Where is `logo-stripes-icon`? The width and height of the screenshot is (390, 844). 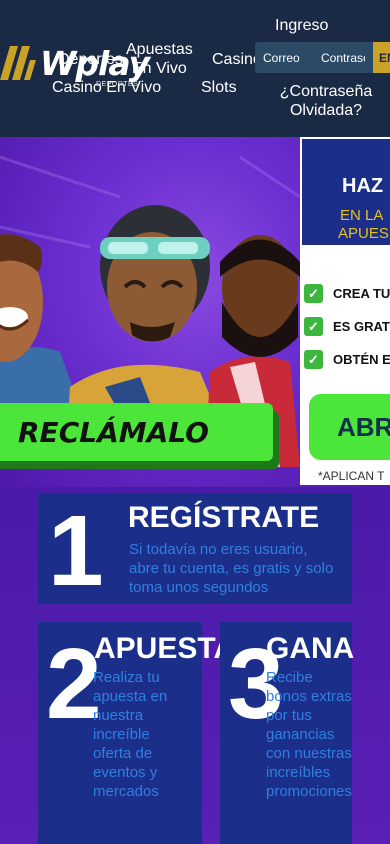 logo-stripes-icon is located at coordinates (18, 63).